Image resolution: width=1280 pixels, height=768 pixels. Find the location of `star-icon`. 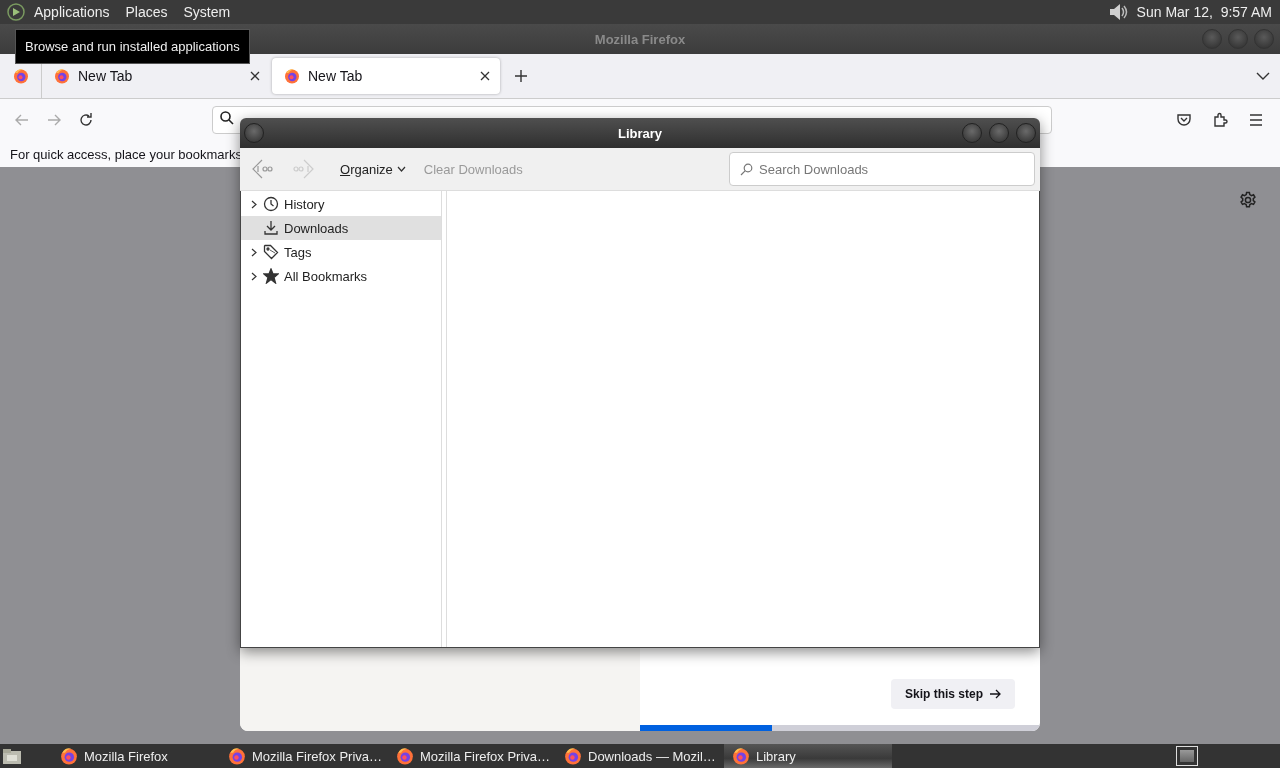

star-icon is located at coordinates (271, 276).